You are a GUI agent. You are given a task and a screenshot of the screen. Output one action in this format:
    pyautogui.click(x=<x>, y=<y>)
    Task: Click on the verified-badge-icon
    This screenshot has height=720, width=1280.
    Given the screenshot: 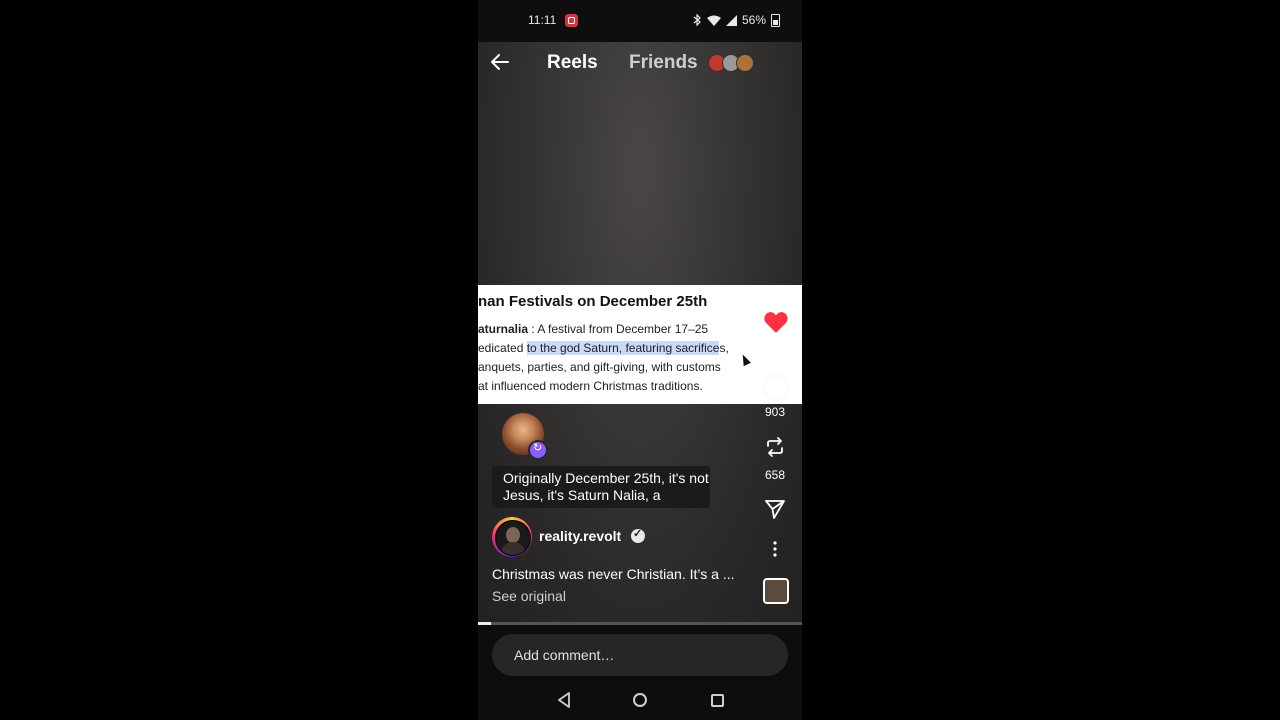 What is the action you would take?
    pyautogui.click(x=638, y=535)
    